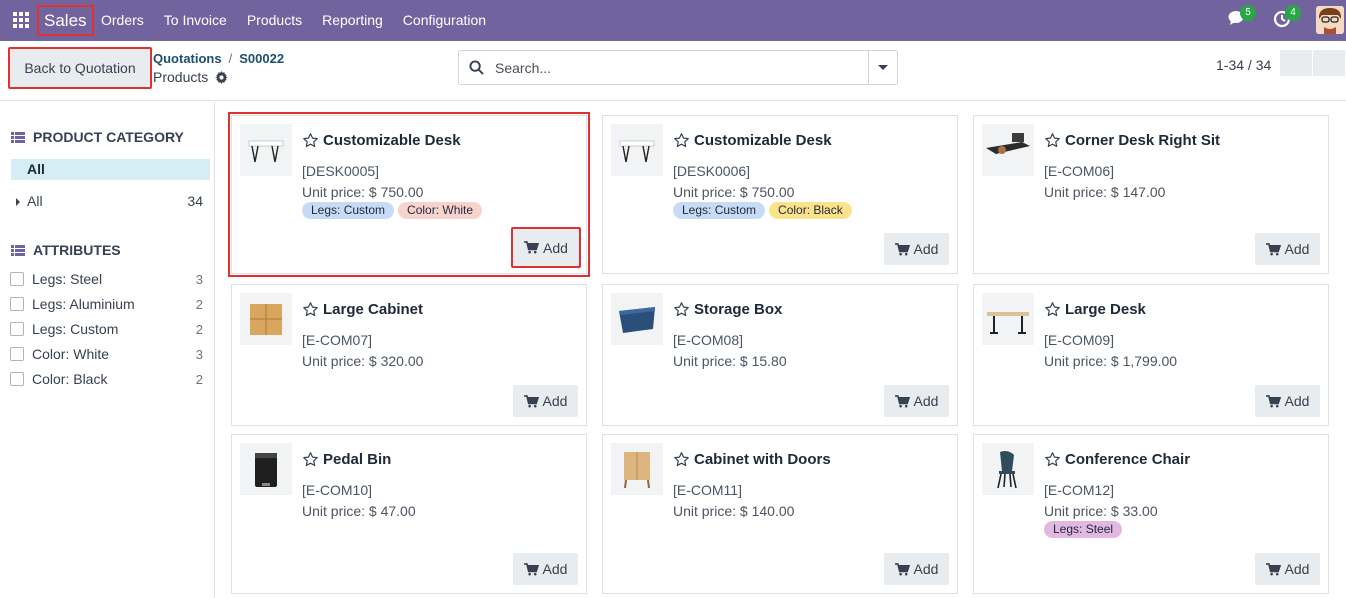 The width and height of the screenshot is (1346, 598). What do you see at coordinates (1293, 13) in the screenshot?
I see `activity-count-badge: 4` at bounding box center [1293, 13].